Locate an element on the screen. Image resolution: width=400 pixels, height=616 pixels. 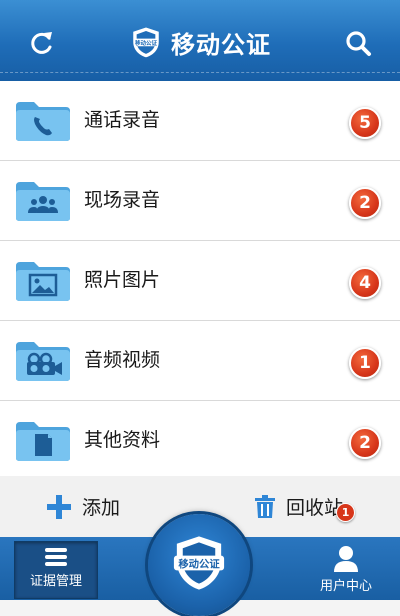
logo-text: 移动公证 is located at coordinates (146, 43).